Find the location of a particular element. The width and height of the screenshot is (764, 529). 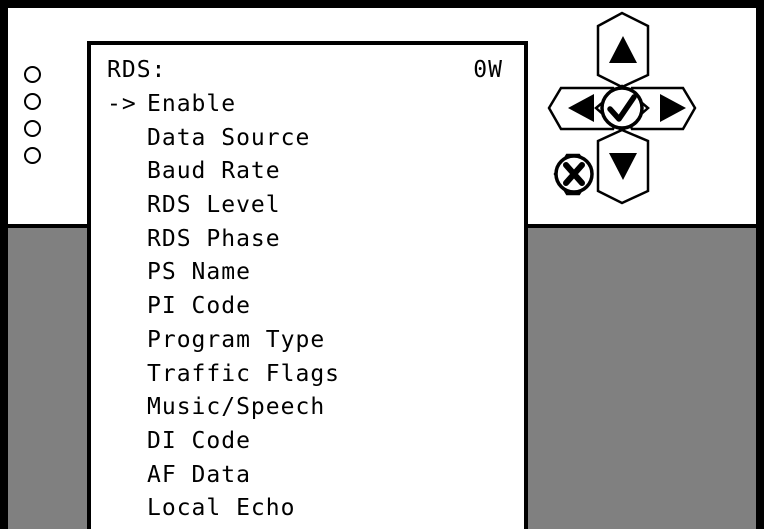

menu-item-music-speech: Music/Speech is located at coordinates (223, 408).